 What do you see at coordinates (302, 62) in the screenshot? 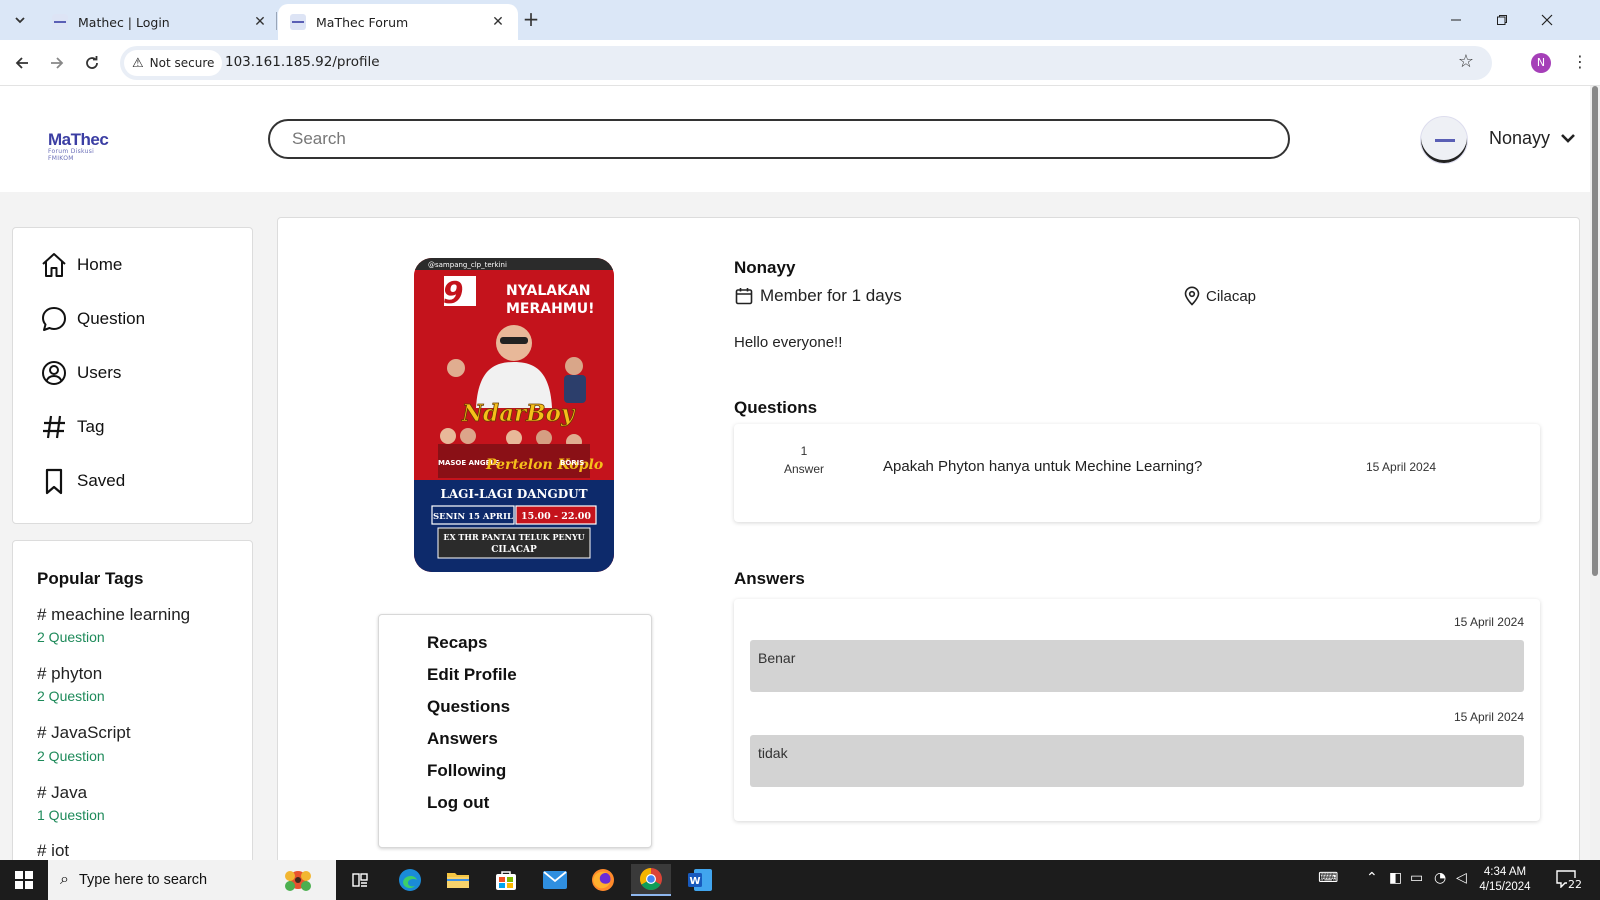
I see `url-text: 103.161.185.92/profile` at bounding box center [302, 62].